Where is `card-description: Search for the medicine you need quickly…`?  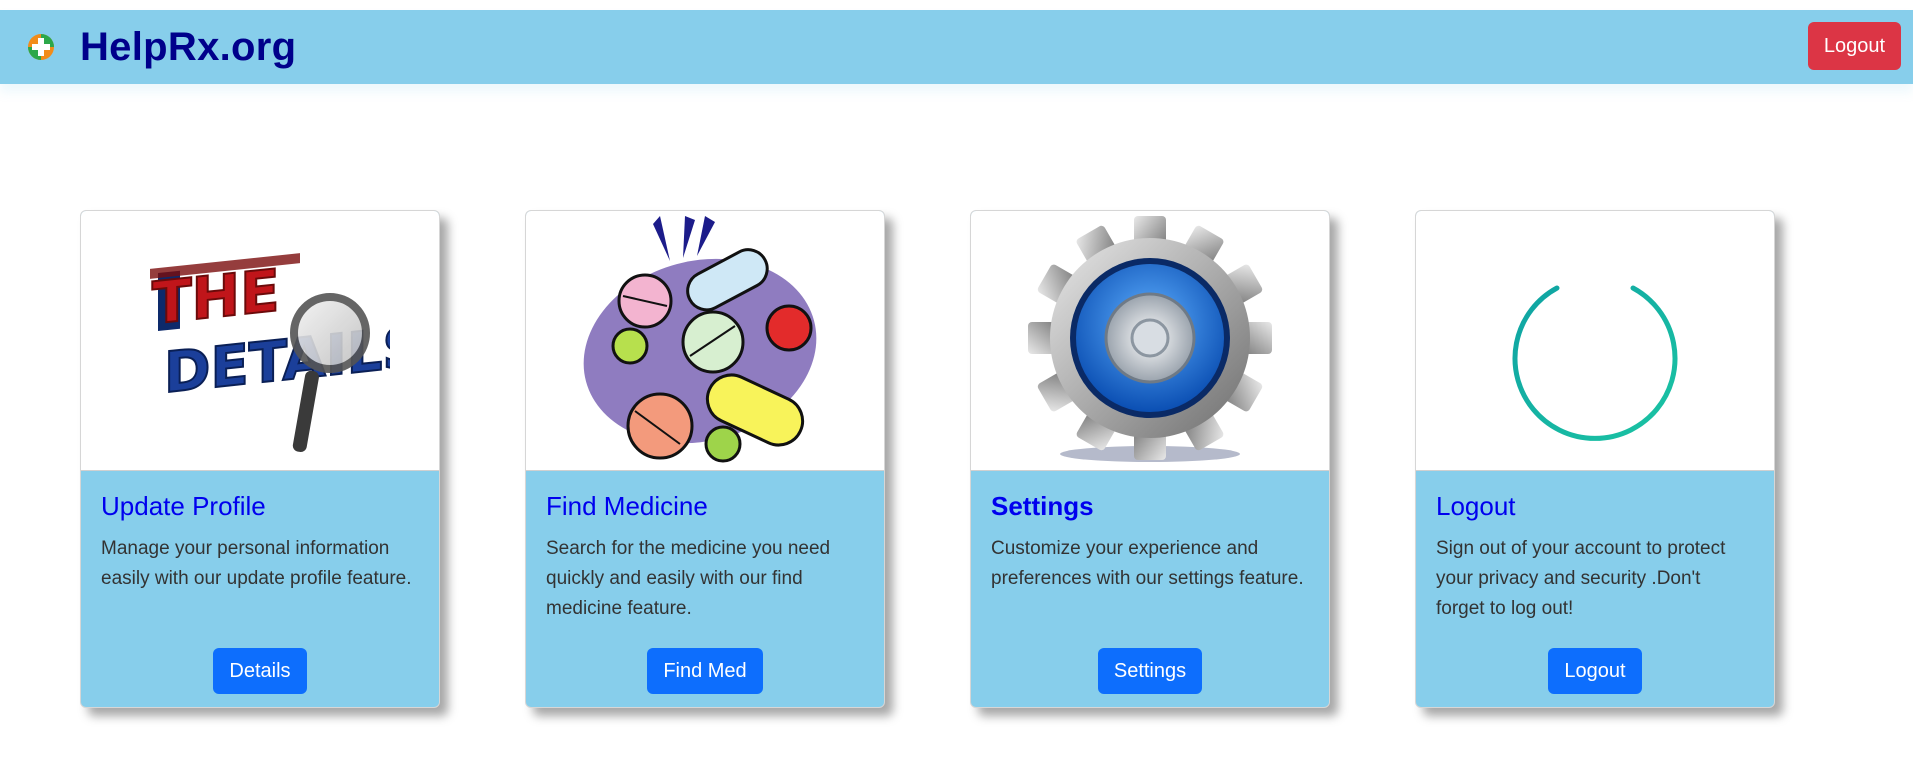 card-description: Search for the medicine you need quickly… is located at coordinates (688, 578).